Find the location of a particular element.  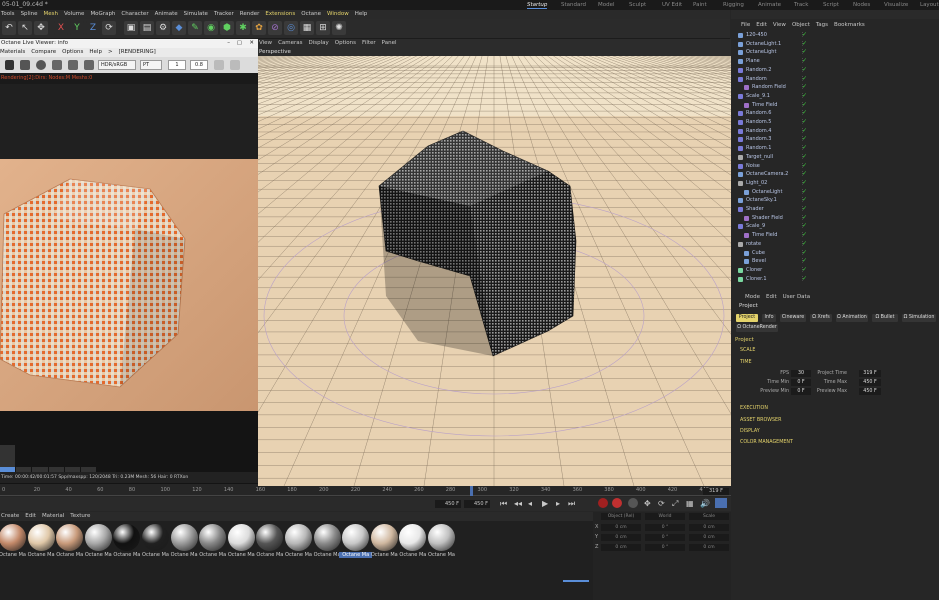

menu-render: Render is located at coordinates (250, 14).